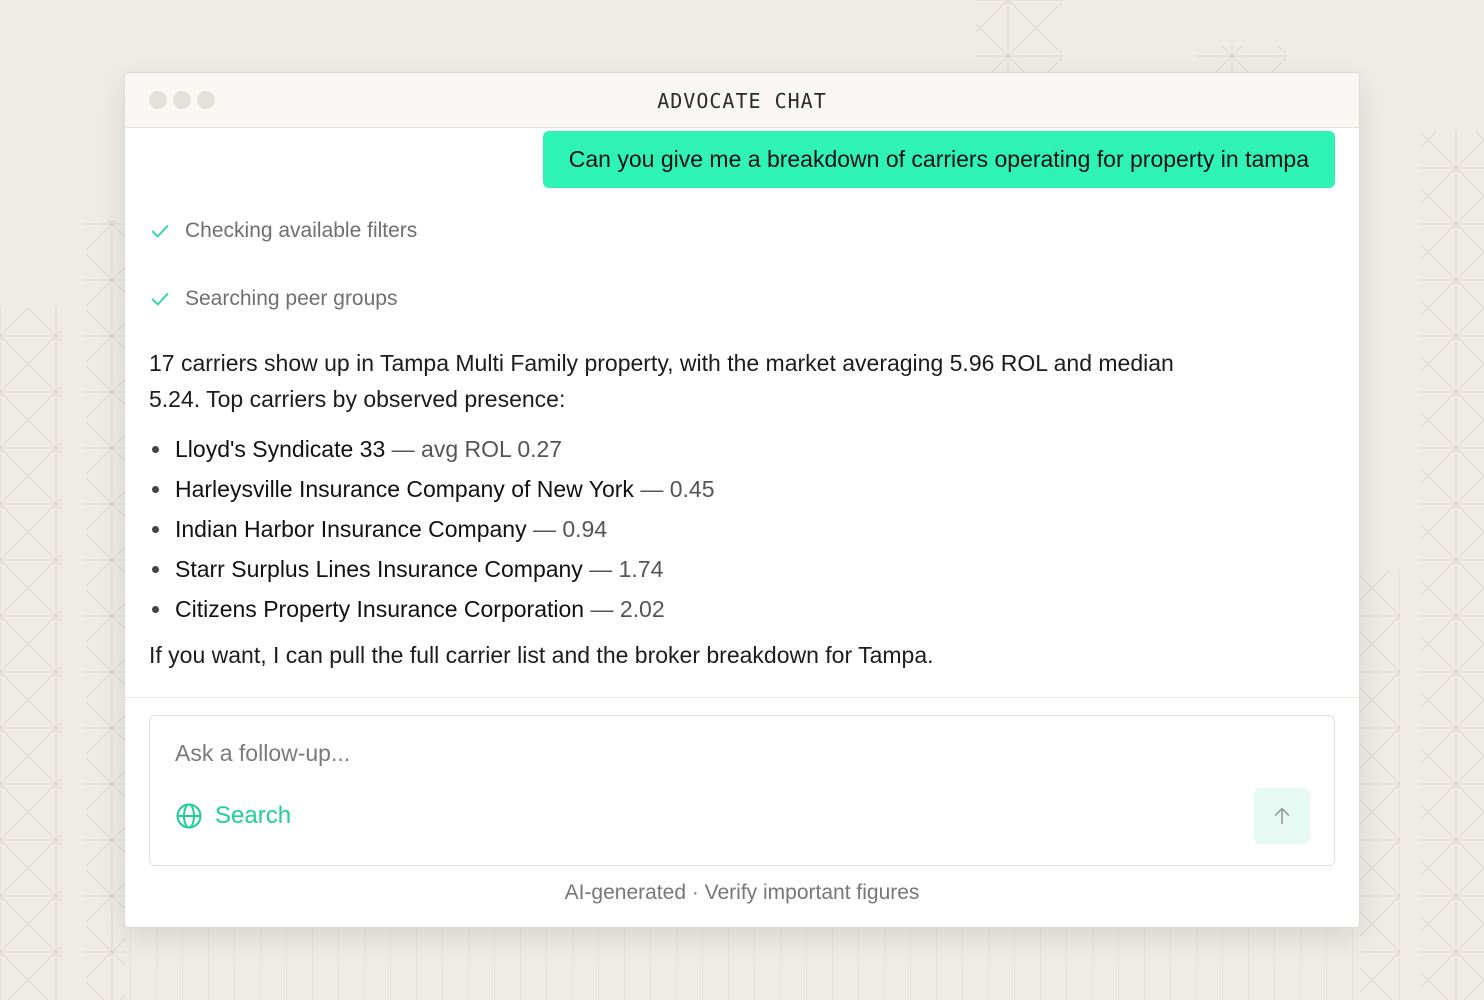 The width and height of the screenshot is (1484, 1000). Describe the element at coordinates (253, 815) in the screenshot. I see `search-label: Search` at that location.